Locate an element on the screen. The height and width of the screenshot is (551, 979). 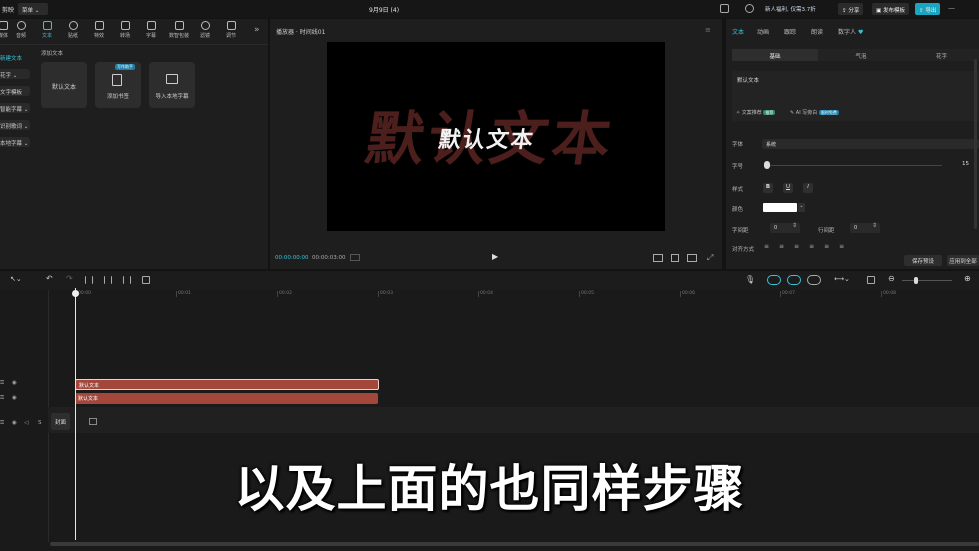
split-right-icon is located at coordinates (127, 280).